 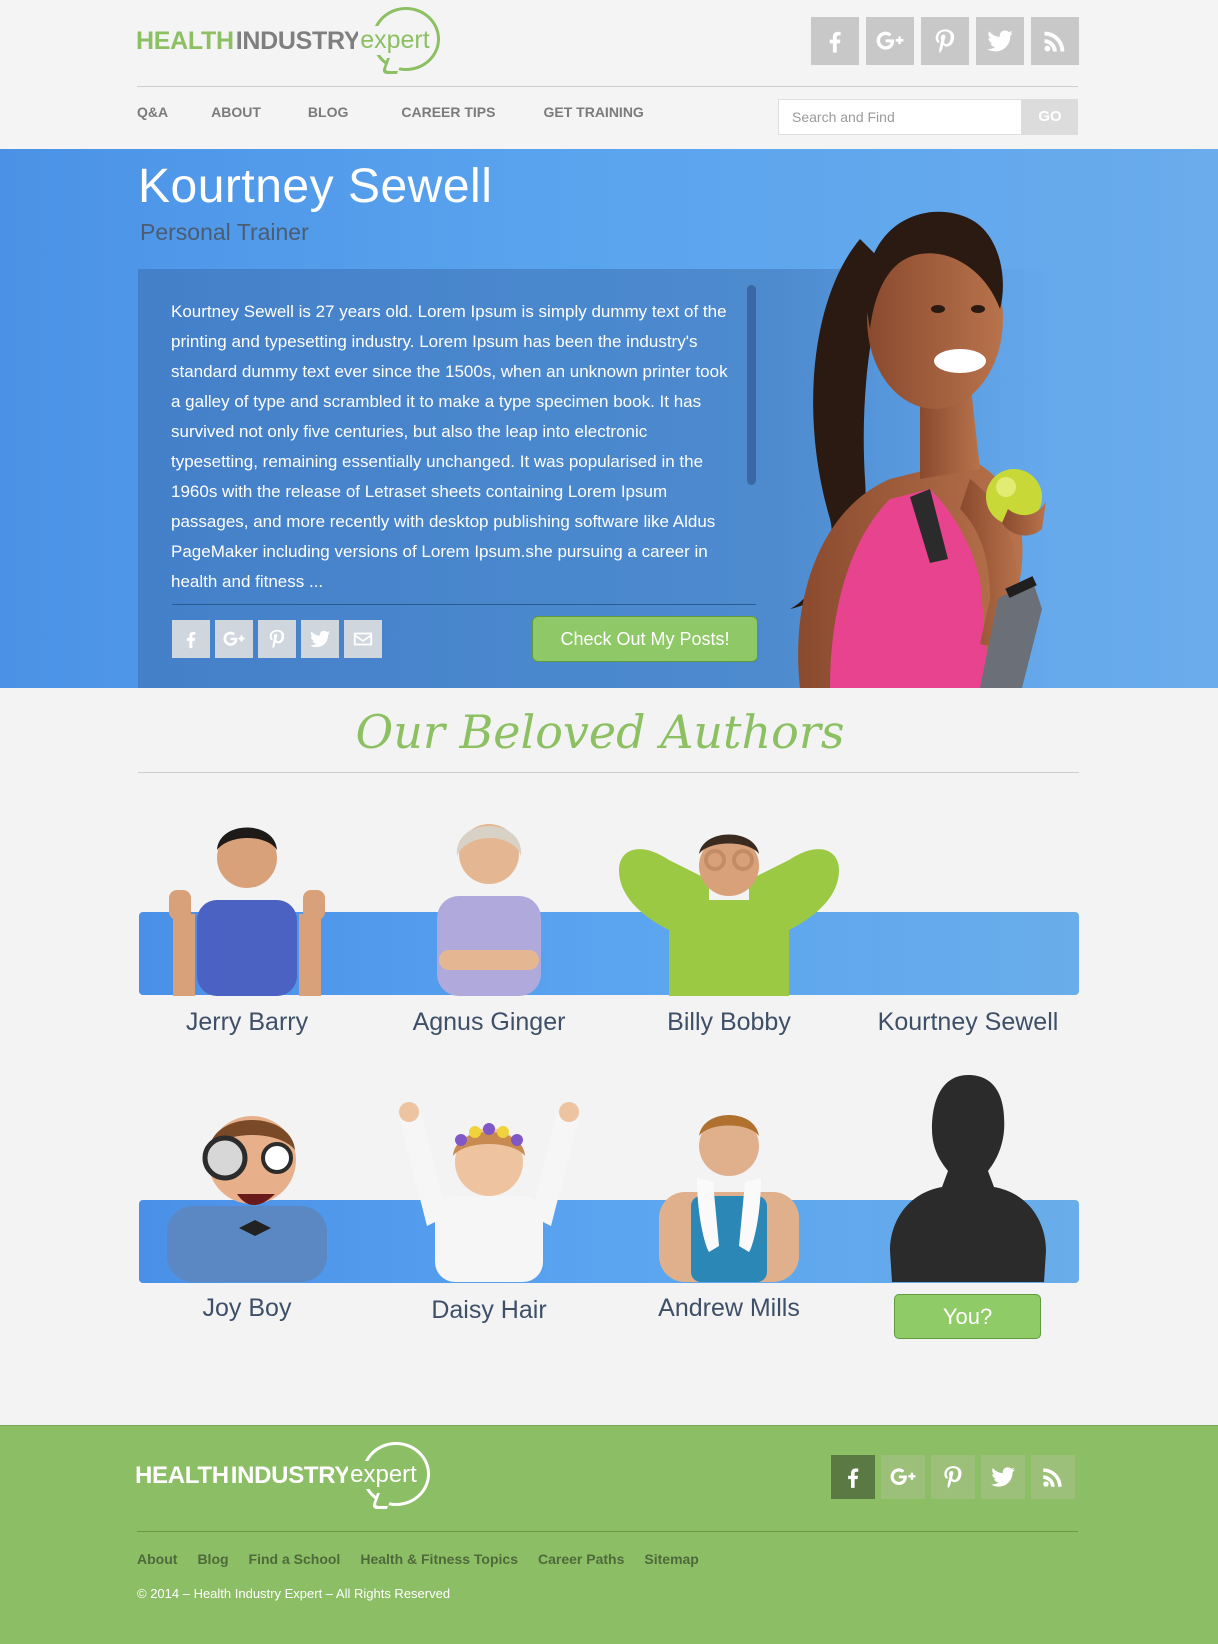 What do you see at coordinates (328, 112) in the screenshot?
I see `nav-item-blog: BLOG` at bounding box center [328, 112].